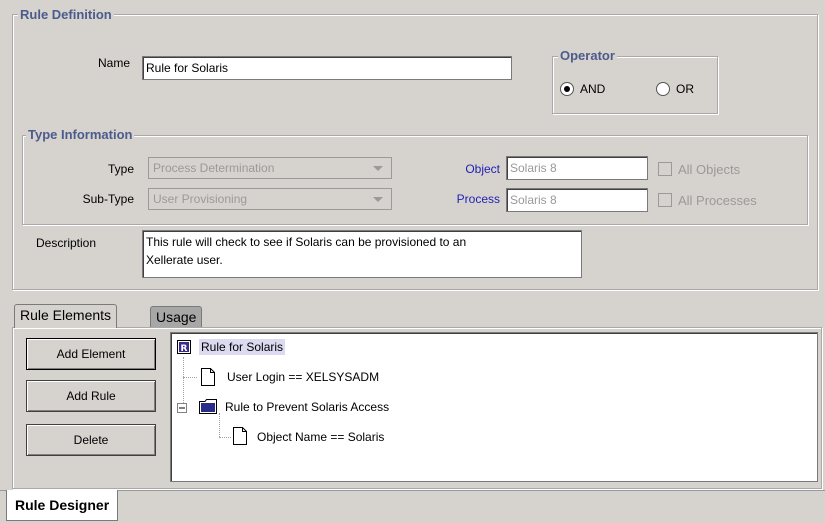  What do you see at coordinates (200, 199) in the screenshot?
I see `subtype-select-value: User Provisioning` at bounding box center [200, 199].